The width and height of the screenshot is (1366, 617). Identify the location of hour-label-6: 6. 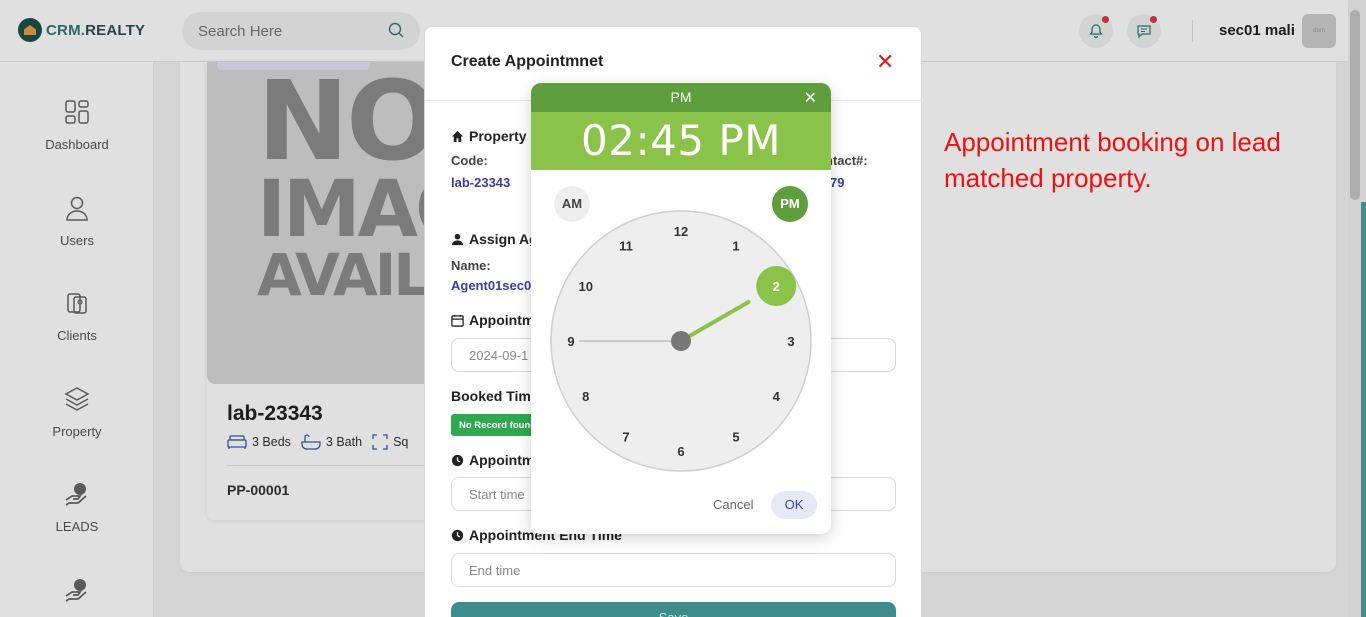
(680, 451).